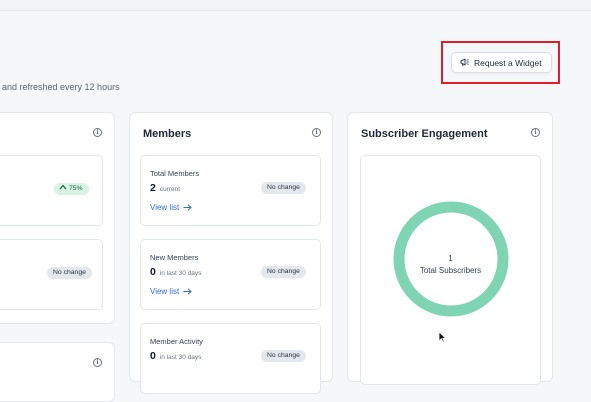 Image resolution: width=591 pixels, height=402 pixels. What do you see at coordinates (464, 62) in the screenshot?
I see `megaphone-icon` at bounding box center [464, 62].